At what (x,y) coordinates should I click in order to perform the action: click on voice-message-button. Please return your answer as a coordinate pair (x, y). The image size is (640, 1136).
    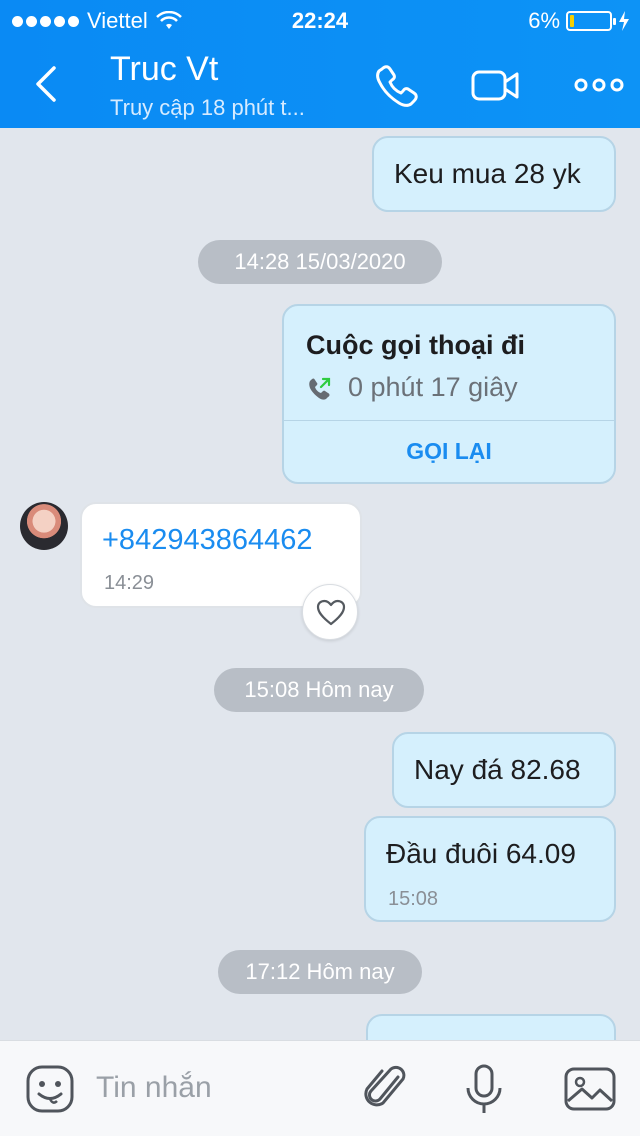
    Looking at the image, I should click on (484, 1089).